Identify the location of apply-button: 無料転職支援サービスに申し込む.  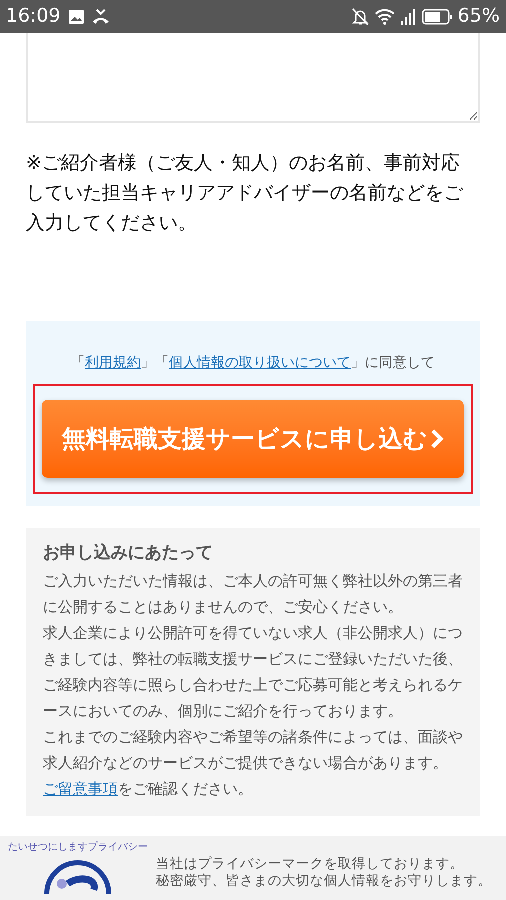
(253, 439).